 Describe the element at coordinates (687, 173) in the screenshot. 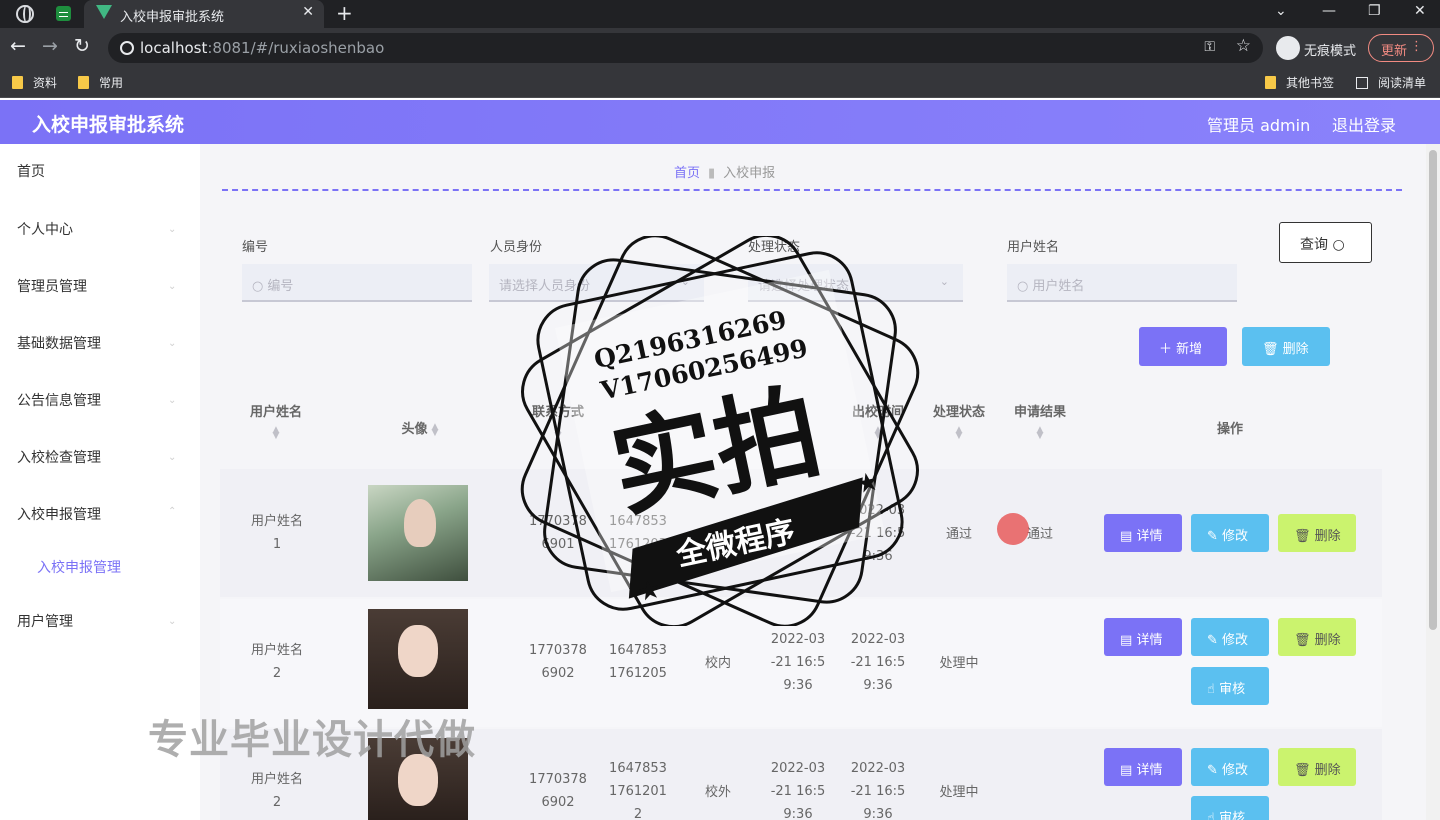

I see `breadcrumb-home: 首页` at that location.